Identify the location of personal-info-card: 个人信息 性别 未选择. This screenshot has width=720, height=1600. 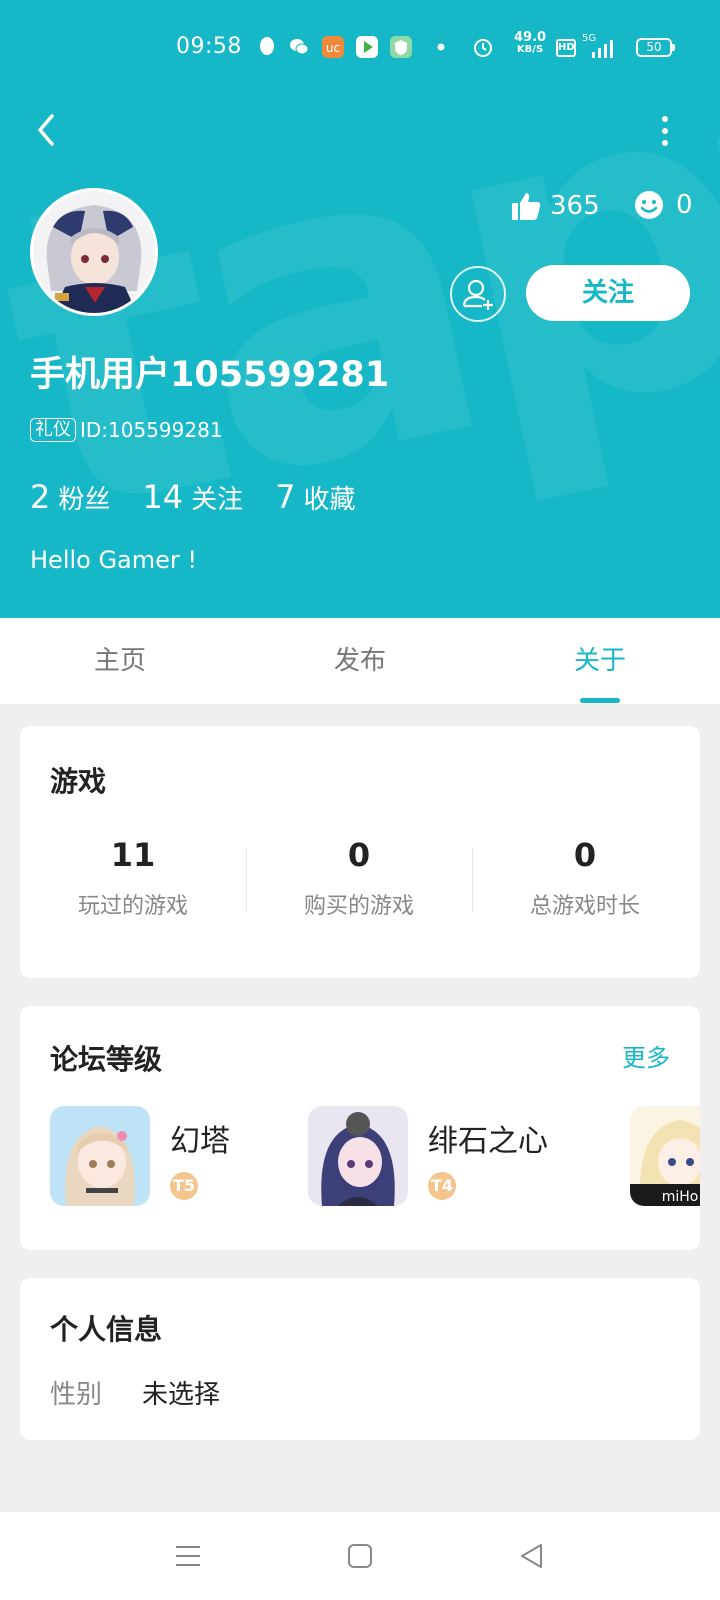
(360, 1359).